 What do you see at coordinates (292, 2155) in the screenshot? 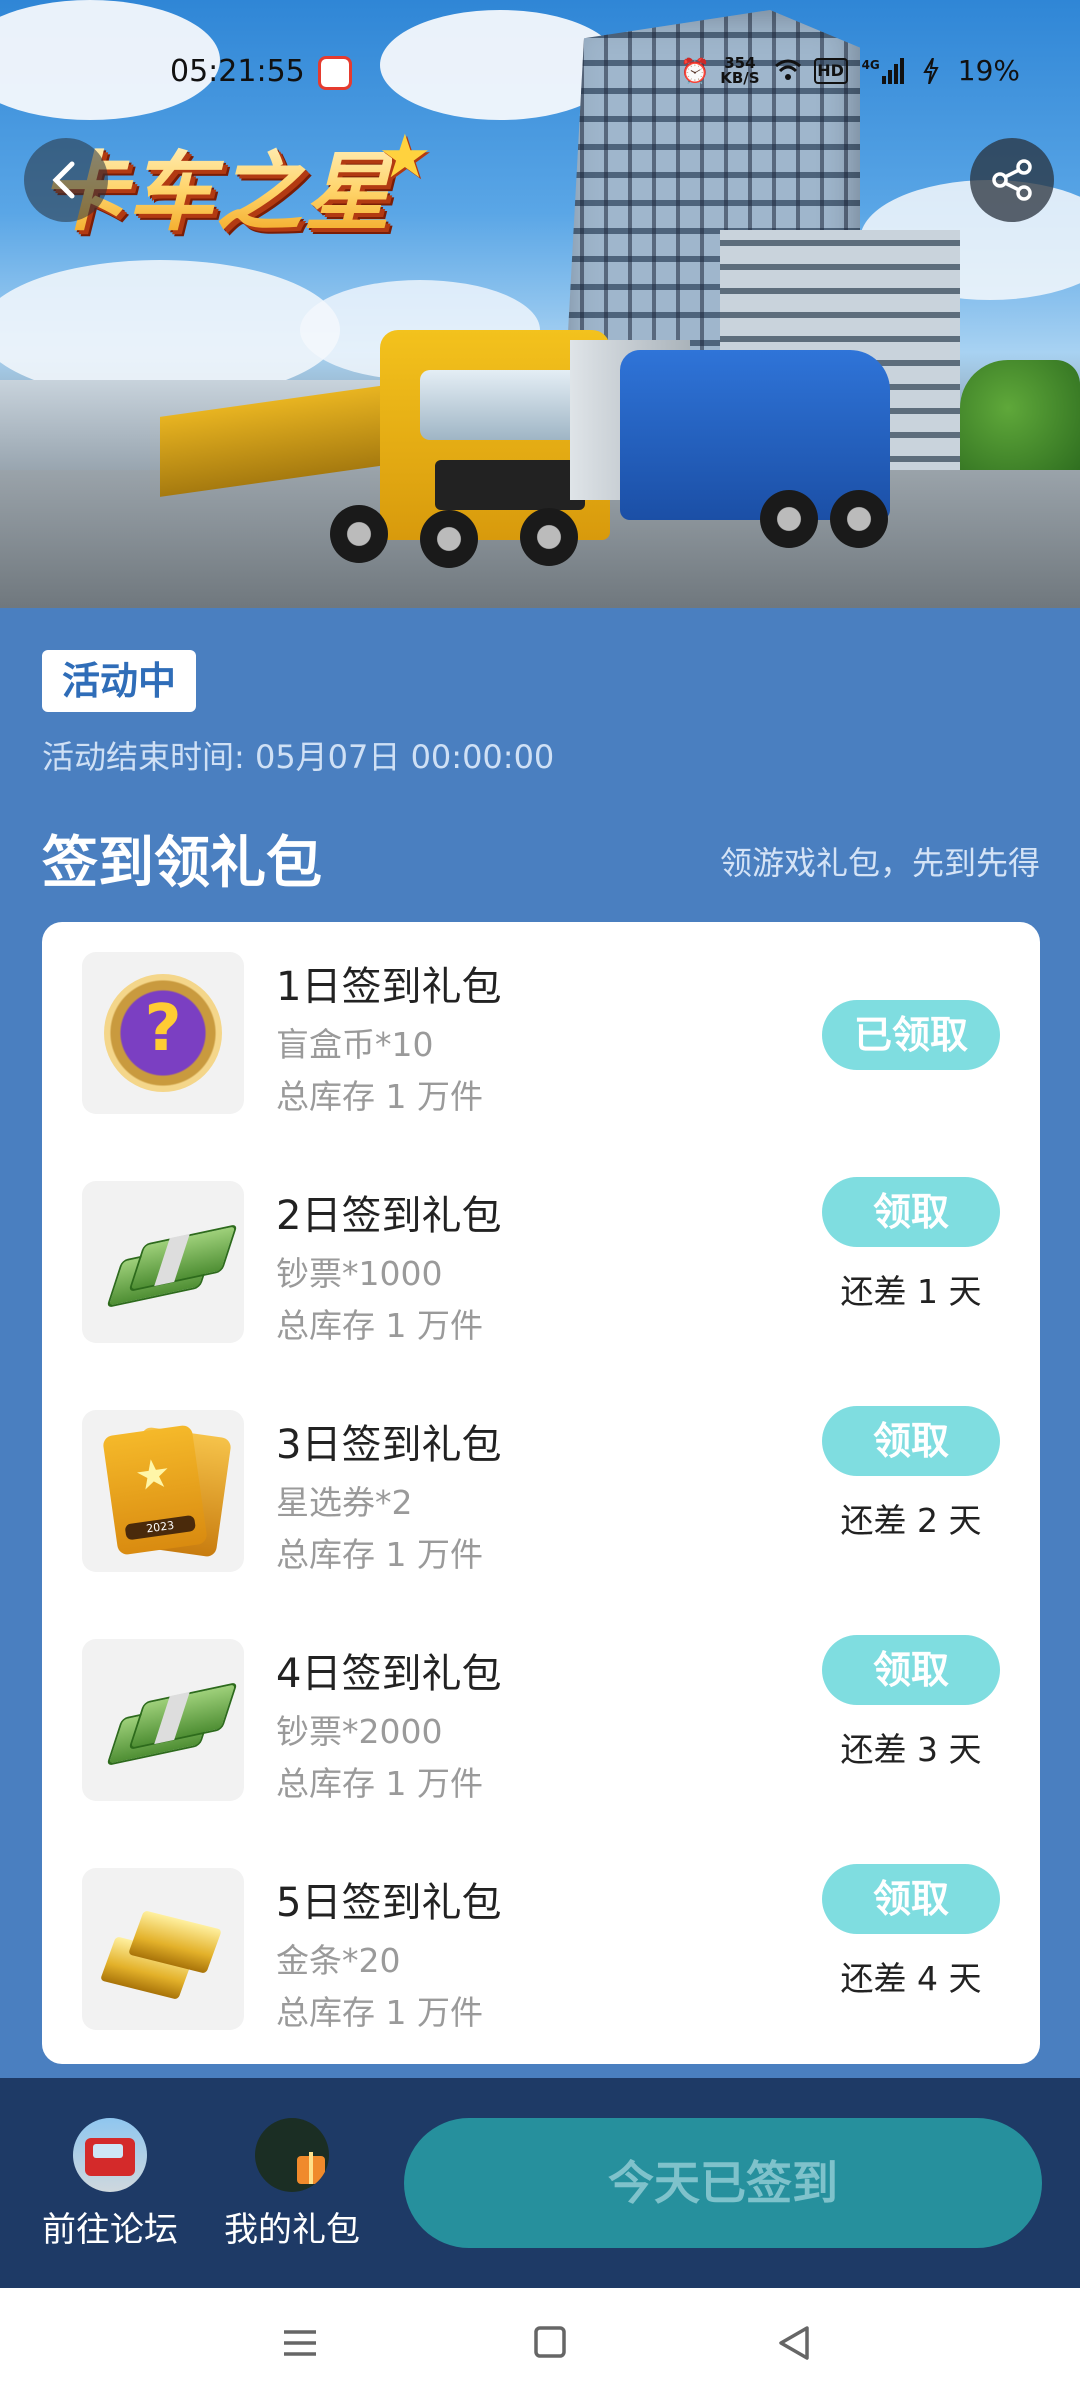
I see `gift-box-icon` at bounding box center [292, 2155].